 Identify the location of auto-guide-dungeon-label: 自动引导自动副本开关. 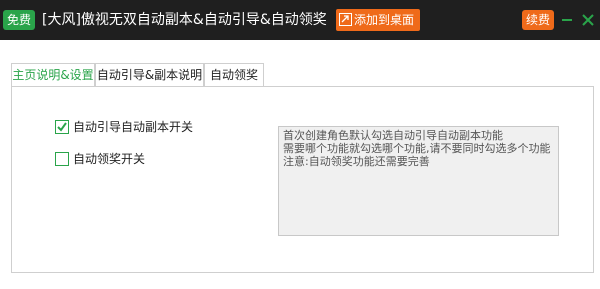
(133, 127).